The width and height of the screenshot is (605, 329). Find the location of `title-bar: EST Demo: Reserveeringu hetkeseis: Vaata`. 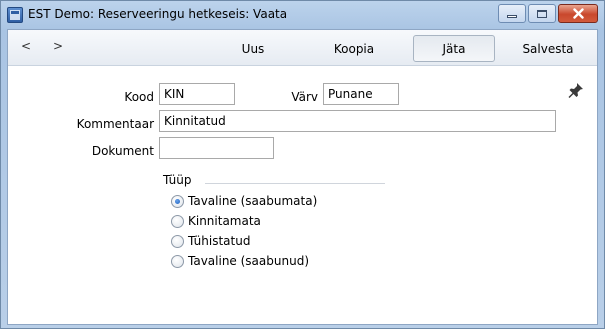

title-bar: EST Demo: Reserveeringu hetkeseis: Vaata is located at coordinates (302, 15).